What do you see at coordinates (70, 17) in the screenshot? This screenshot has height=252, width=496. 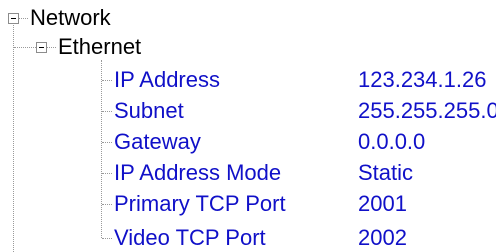 I see `tree-node-label: Network` at bounding box center [70, 17].